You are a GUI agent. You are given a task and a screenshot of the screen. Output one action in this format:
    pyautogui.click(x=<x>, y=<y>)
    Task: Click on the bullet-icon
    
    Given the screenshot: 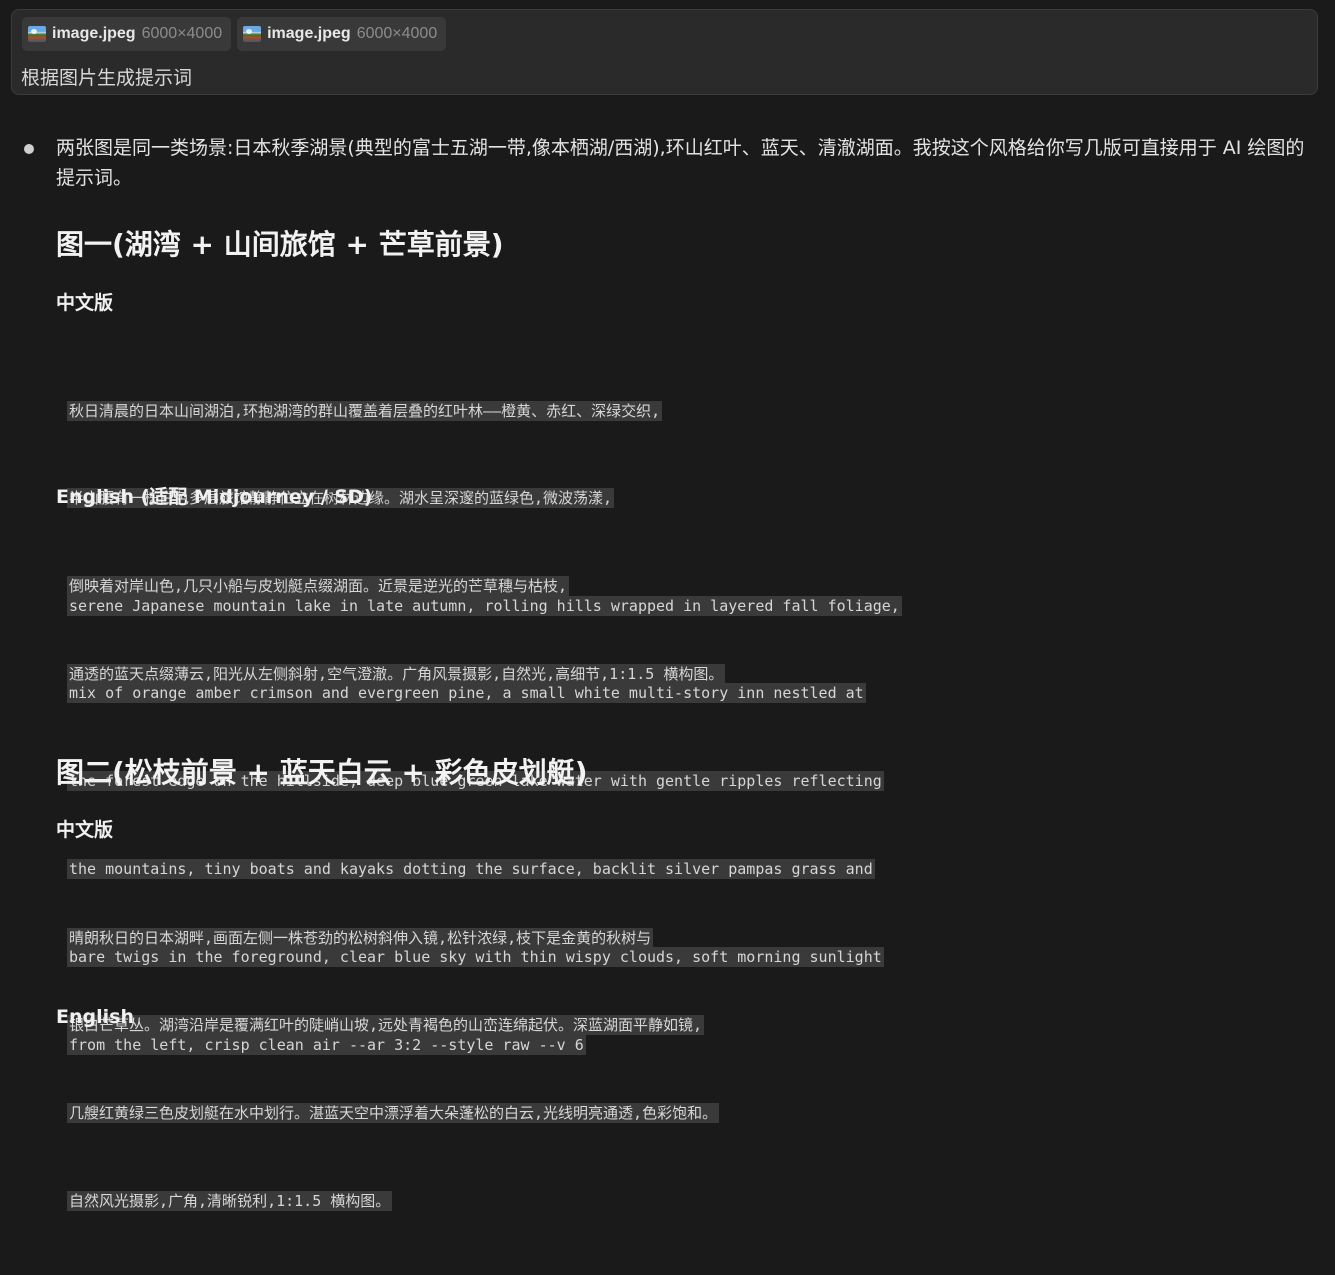 What is the action you would take?
    pyautogui.click(x=29, y=149)
    